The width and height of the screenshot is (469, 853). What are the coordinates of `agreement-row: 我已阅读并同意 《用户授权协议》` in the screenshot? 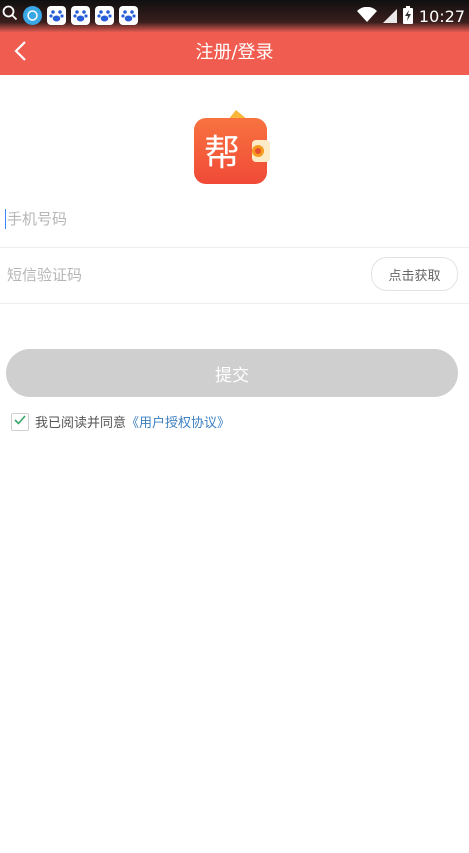 It's located at (120, 421).